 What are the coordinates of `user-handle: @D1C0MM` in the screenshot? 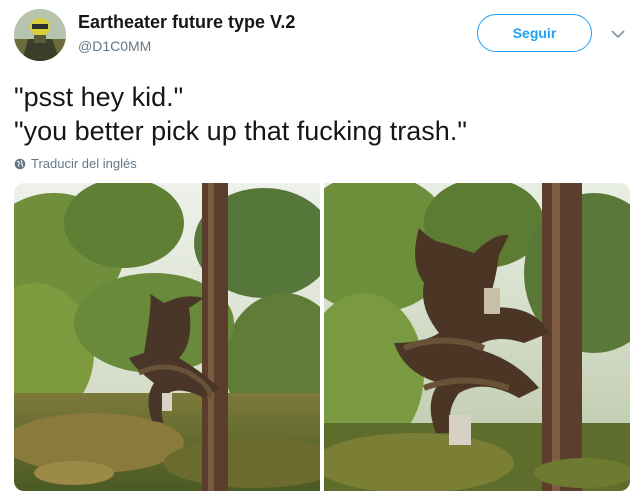 It's located at (114, 46).